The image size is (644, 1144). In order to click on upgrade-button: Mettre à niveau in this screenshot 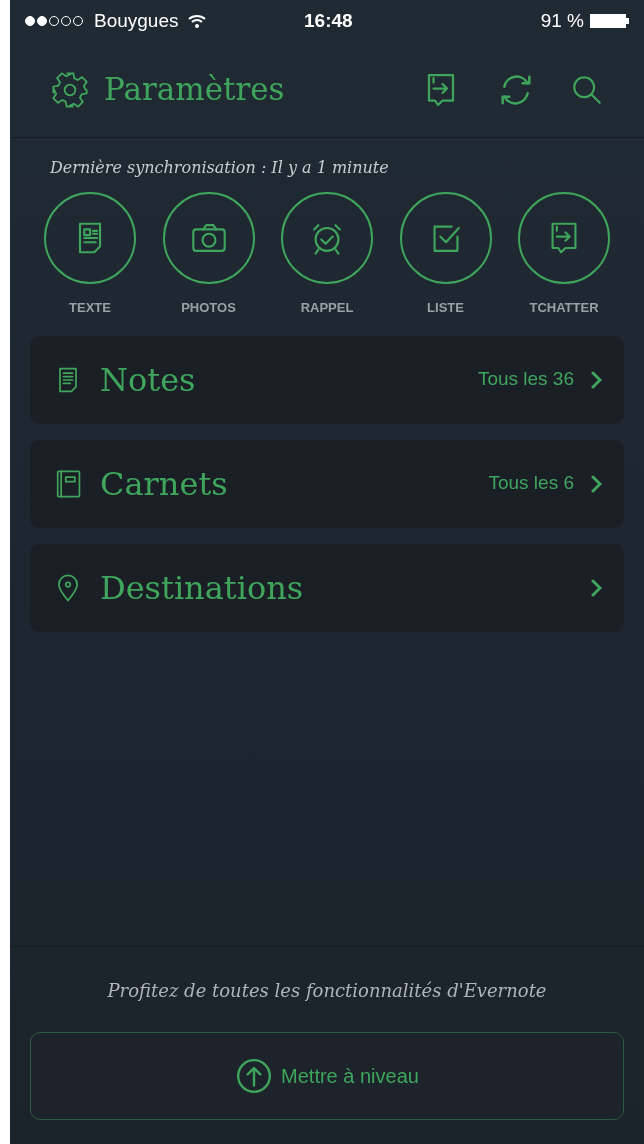, I will do `click(327, 1076)`.